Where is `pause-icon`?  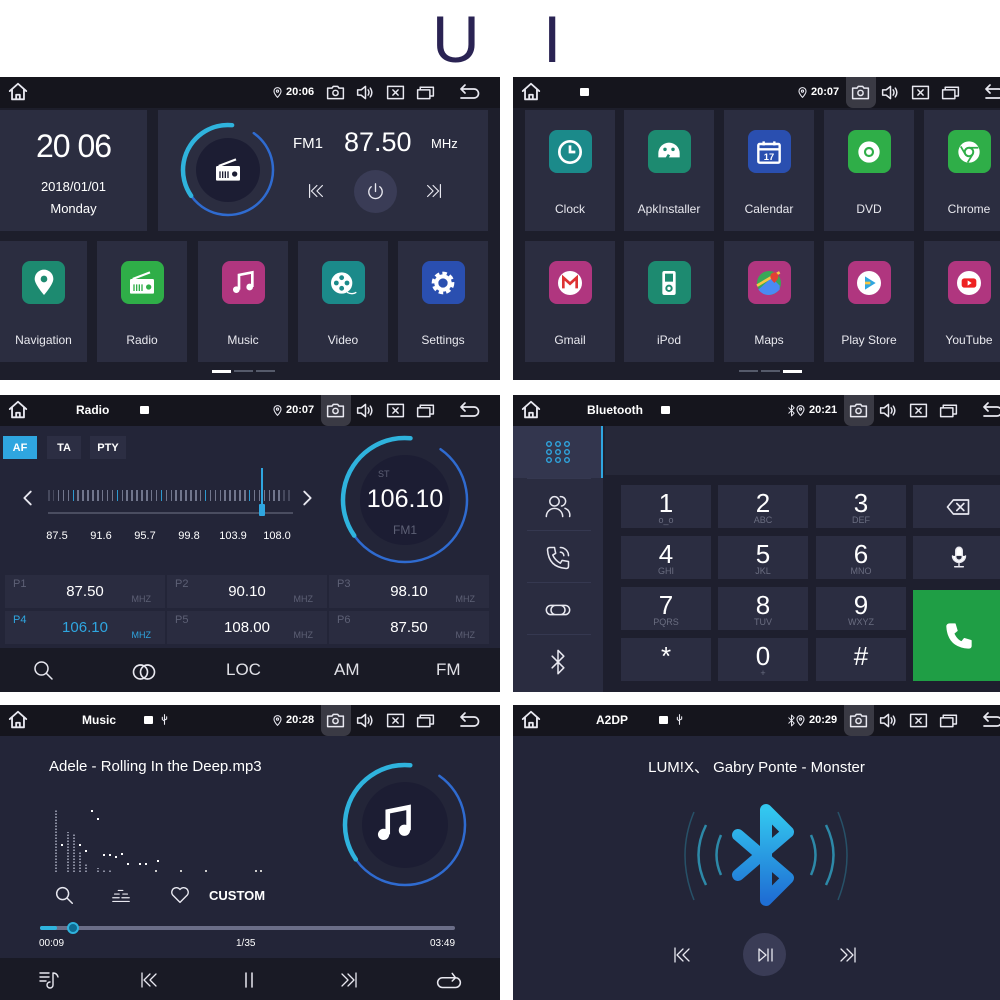 pause-icon is located at coordinates (249, 980).